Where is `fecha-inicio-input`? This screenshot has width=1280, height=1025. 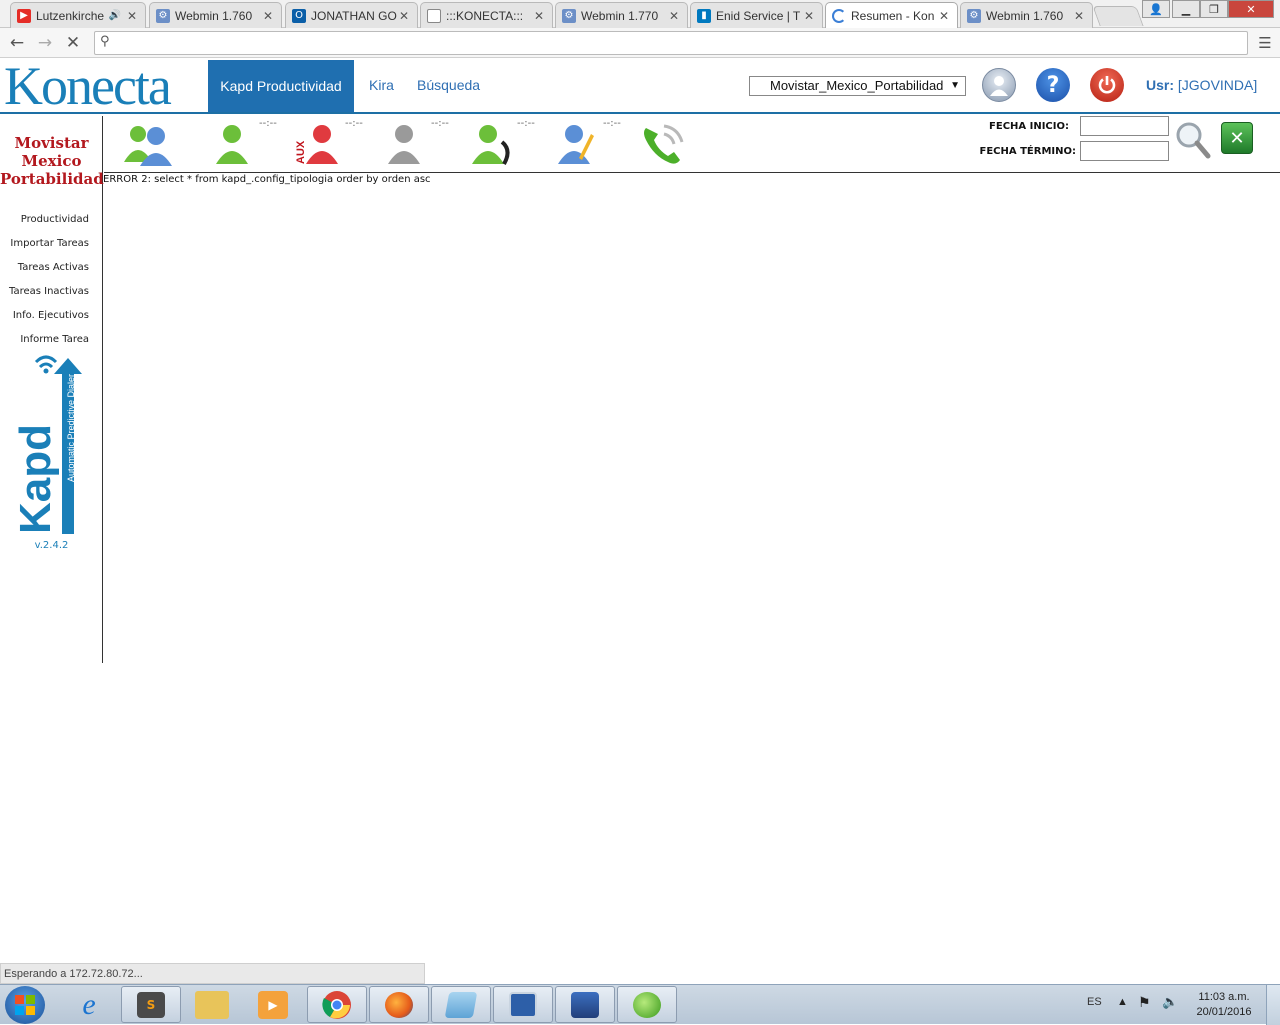
fecha-inicio-input is located at coordinates (1124, 126).